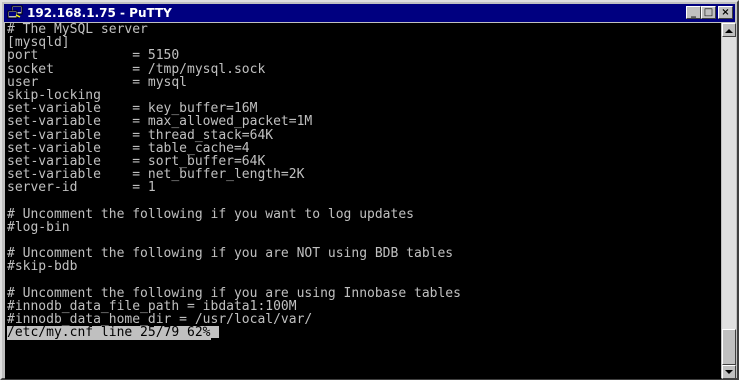  Describe the element at coordinates (42, 267) in the screenshot. I see `terminal-line: #skip-bdb` at that location.